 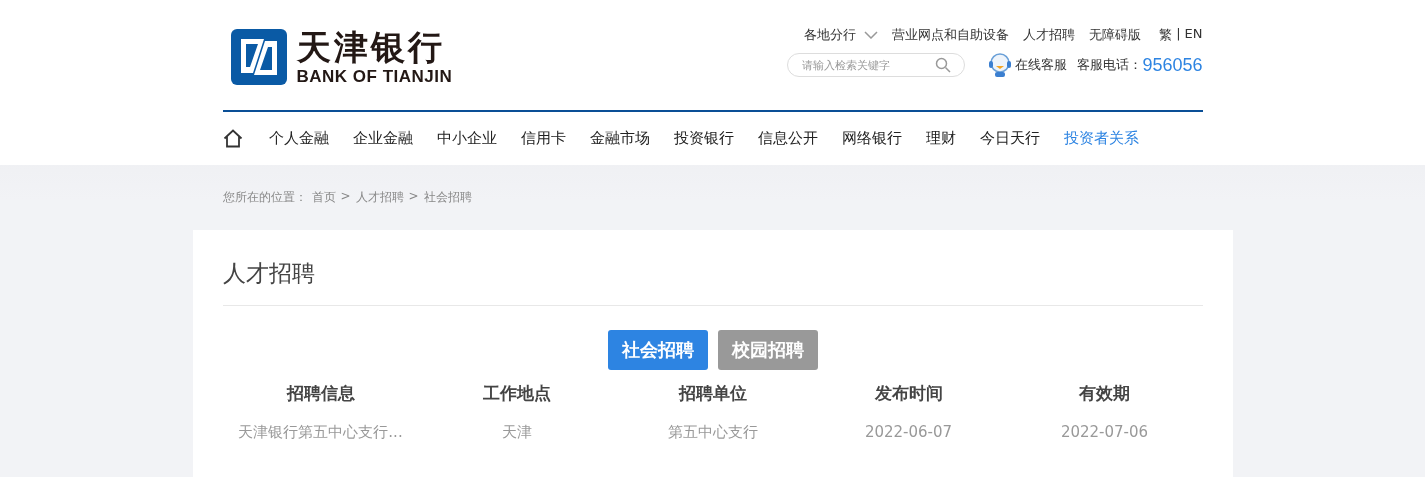 What do you see at coordinates (908, 432) in the screenshot?
I see `table-cell: 2022-06-07` at bounding box center [908, 432].